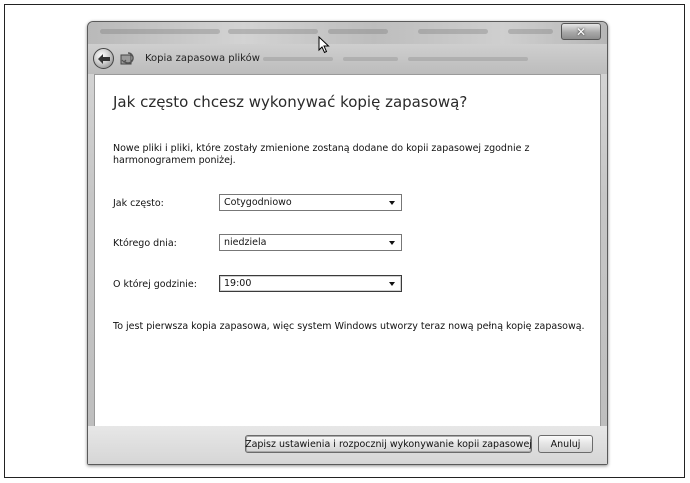  Describe the element at coordinates (138, 203) in the screenshot. I see `frequency-label: Jak często:` at that location.